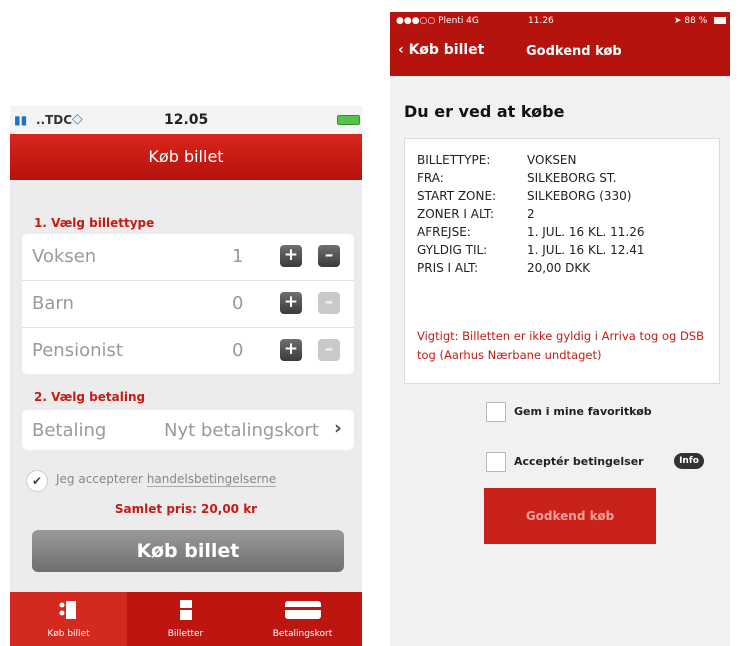 Image resolution: width=742 pixels, height=646 pixels. Describe the element at coordinates (54, 120) in the screenshot. I see `carrier-label: ..TDC` at that location.